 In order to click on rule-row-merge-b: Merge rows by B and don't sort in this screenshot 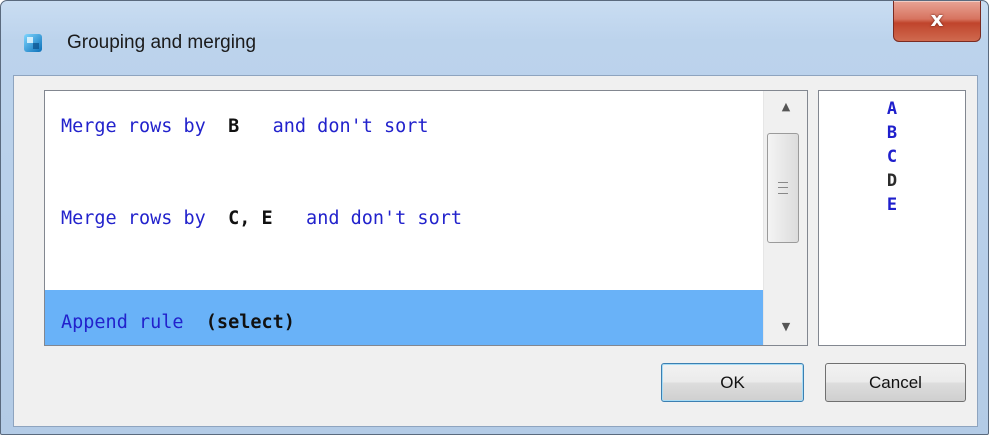, I will do `click(404, 128)`.